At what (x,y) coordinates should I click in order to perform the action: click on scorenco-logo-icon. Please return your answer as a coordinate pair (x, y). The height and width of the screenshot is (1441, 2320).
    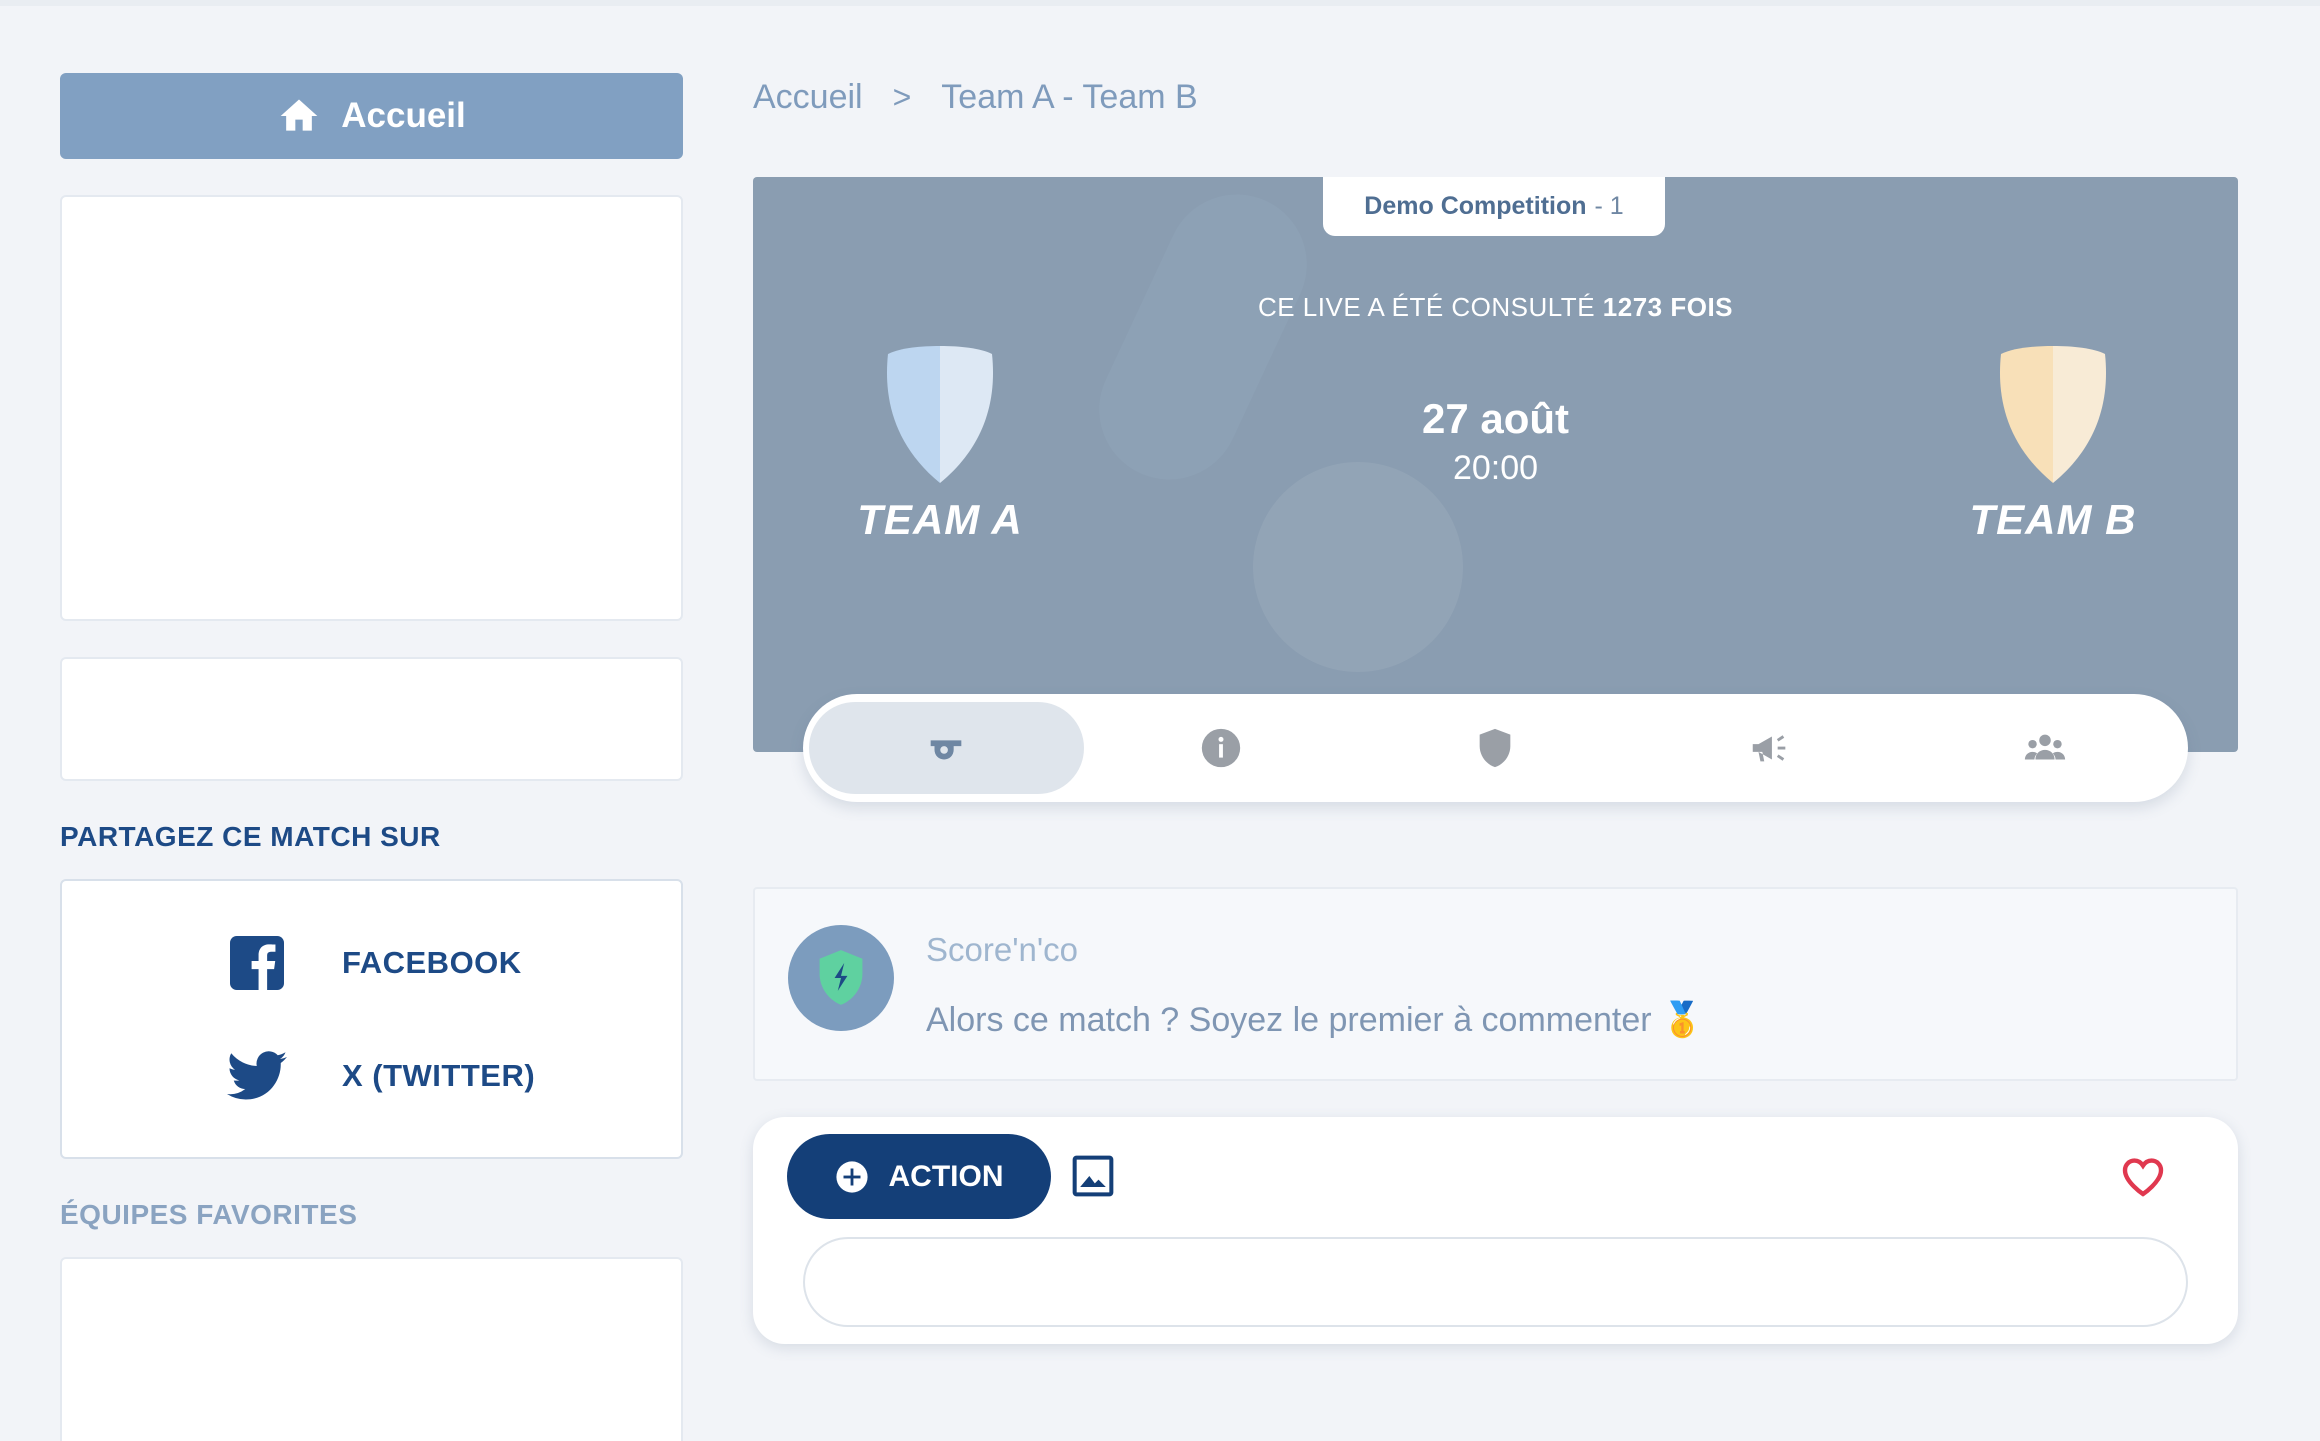
    Looking at the image, I should click on (841, 977).